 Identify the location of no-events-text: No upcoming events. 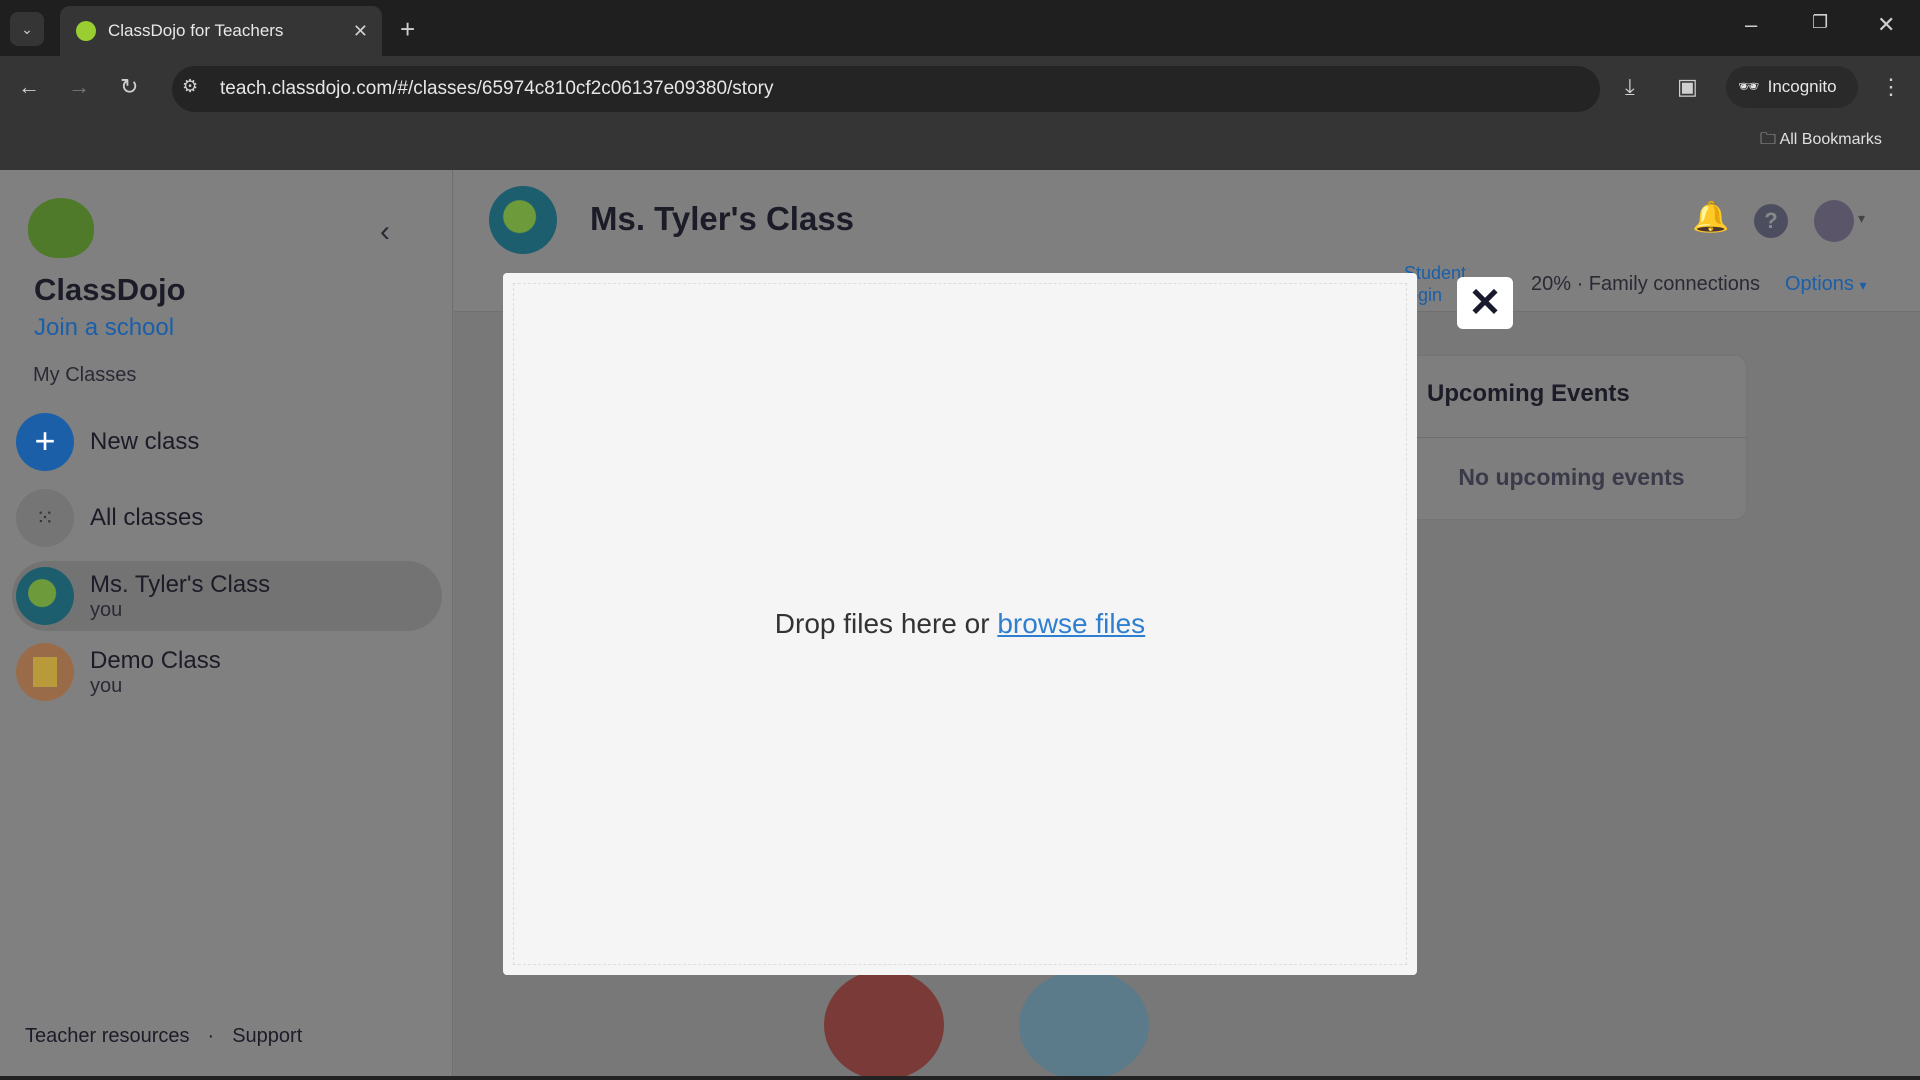
(1571, 477).